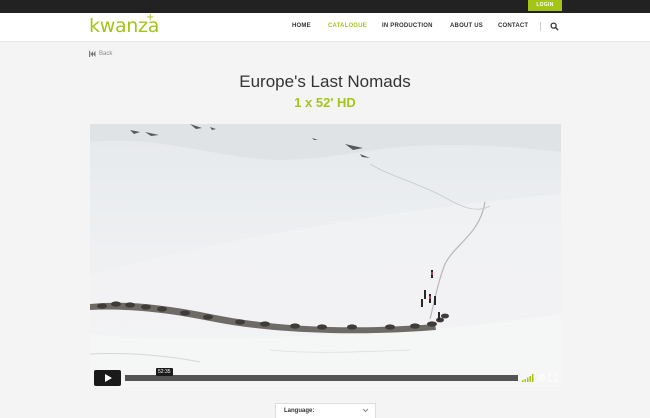 This screenshot has height=418, width=650. What do you see at coordinates (150, 17) in the screenshot?
I see `logo-plus-mark: +` at bounding box center [150, 17].